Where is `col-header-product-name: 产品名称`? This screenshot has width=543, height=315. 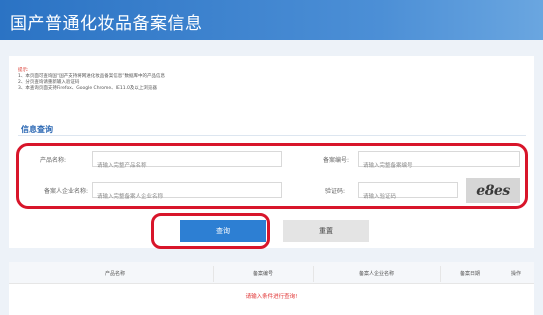
col-header-product-name: 产品名称 is located at coordinates (114, 274).